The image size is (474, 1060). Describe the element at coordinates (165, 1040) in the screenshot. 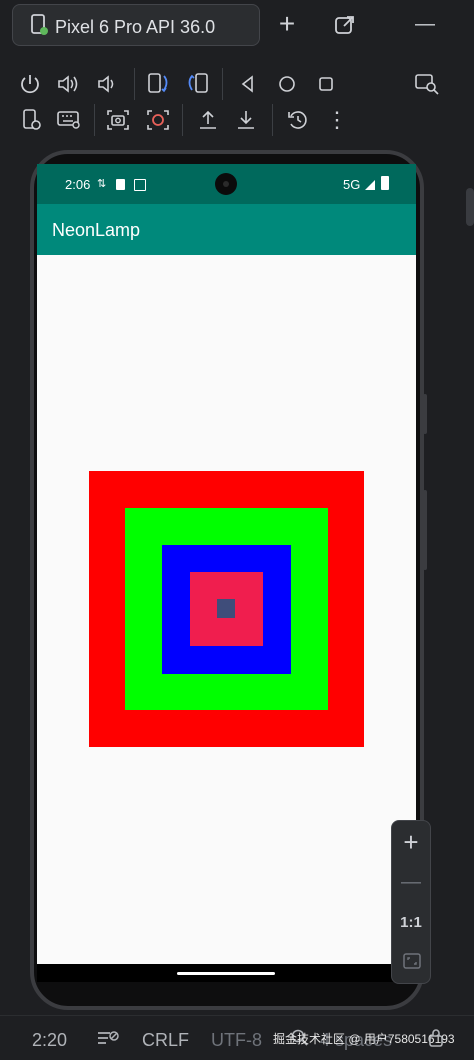

I see `line-endings: CRLF` at that location.